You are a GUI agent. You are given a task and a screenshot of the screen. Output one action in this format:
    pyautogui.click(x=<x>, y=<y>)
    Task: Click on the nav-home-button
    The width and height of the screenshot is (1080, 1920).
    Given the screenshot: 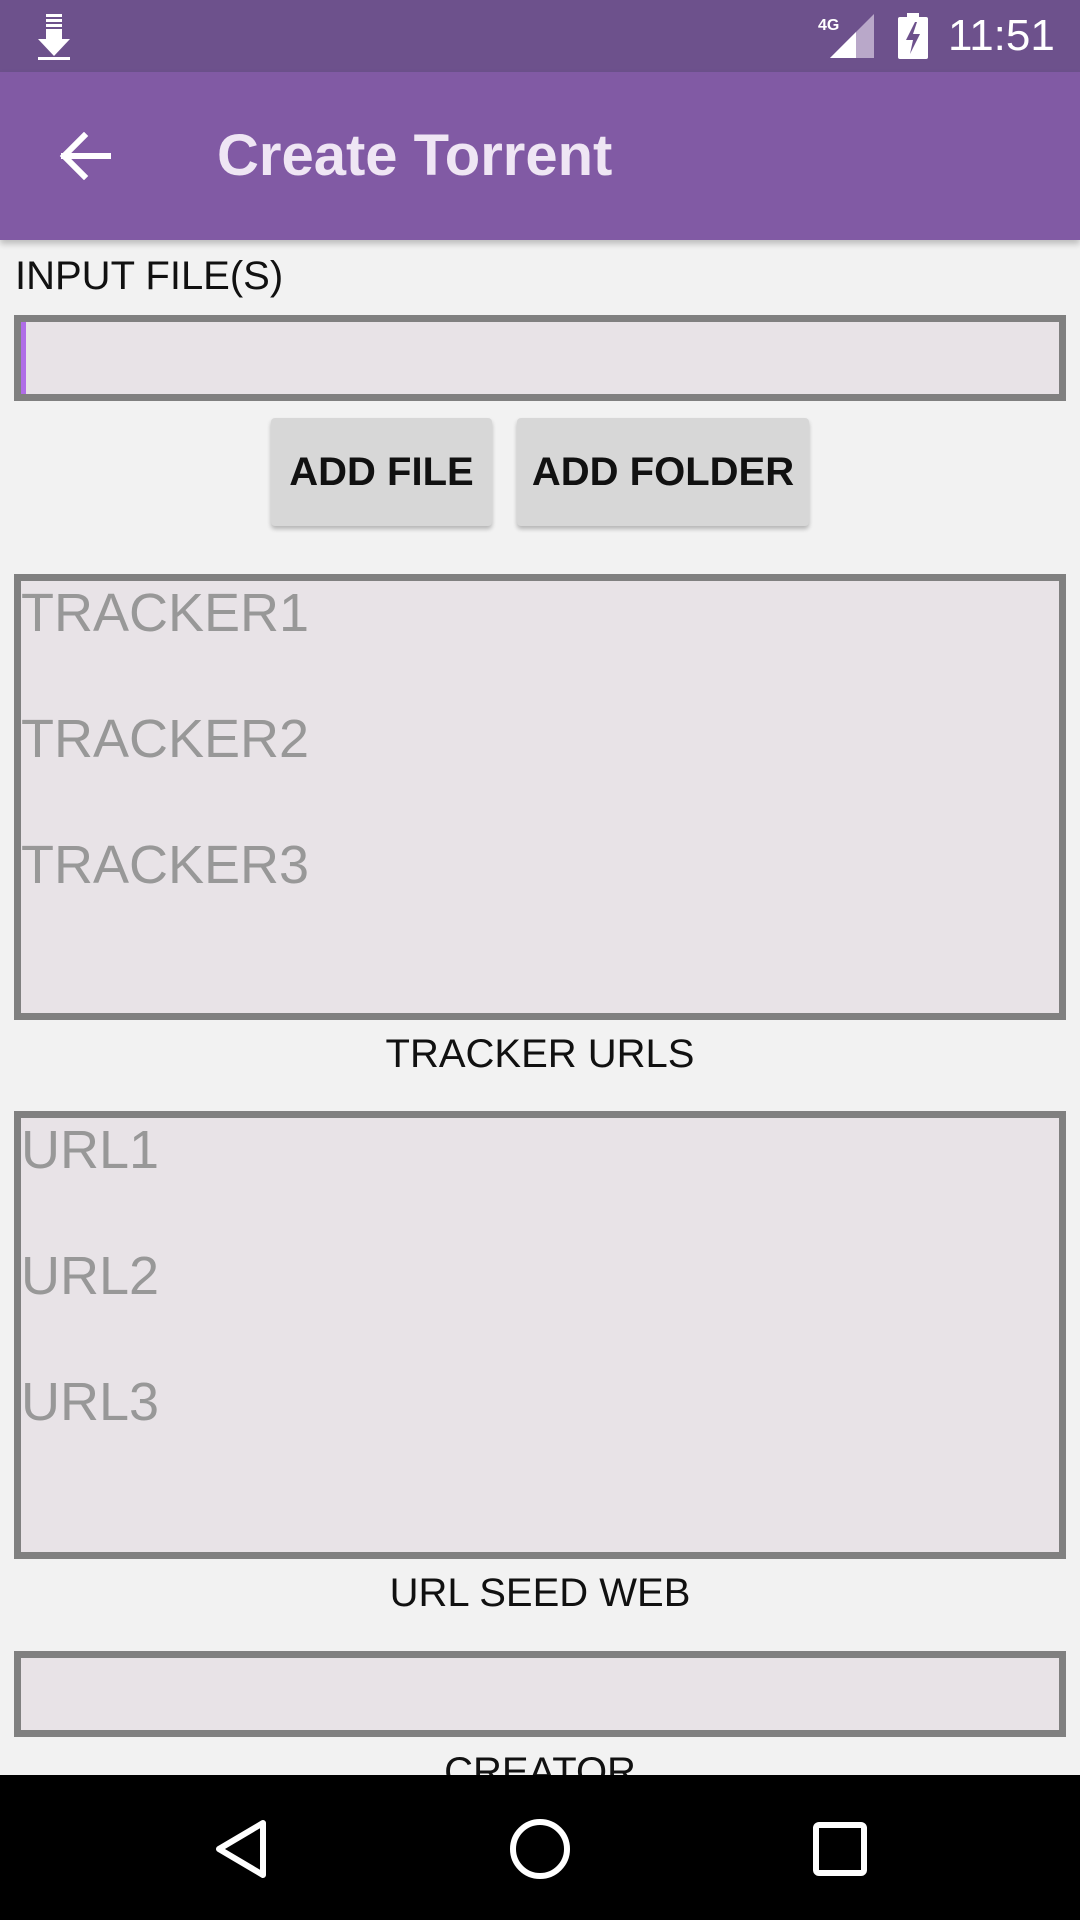 What is the action you would take?
    pyautogui.click(x=540, y=1849)
    